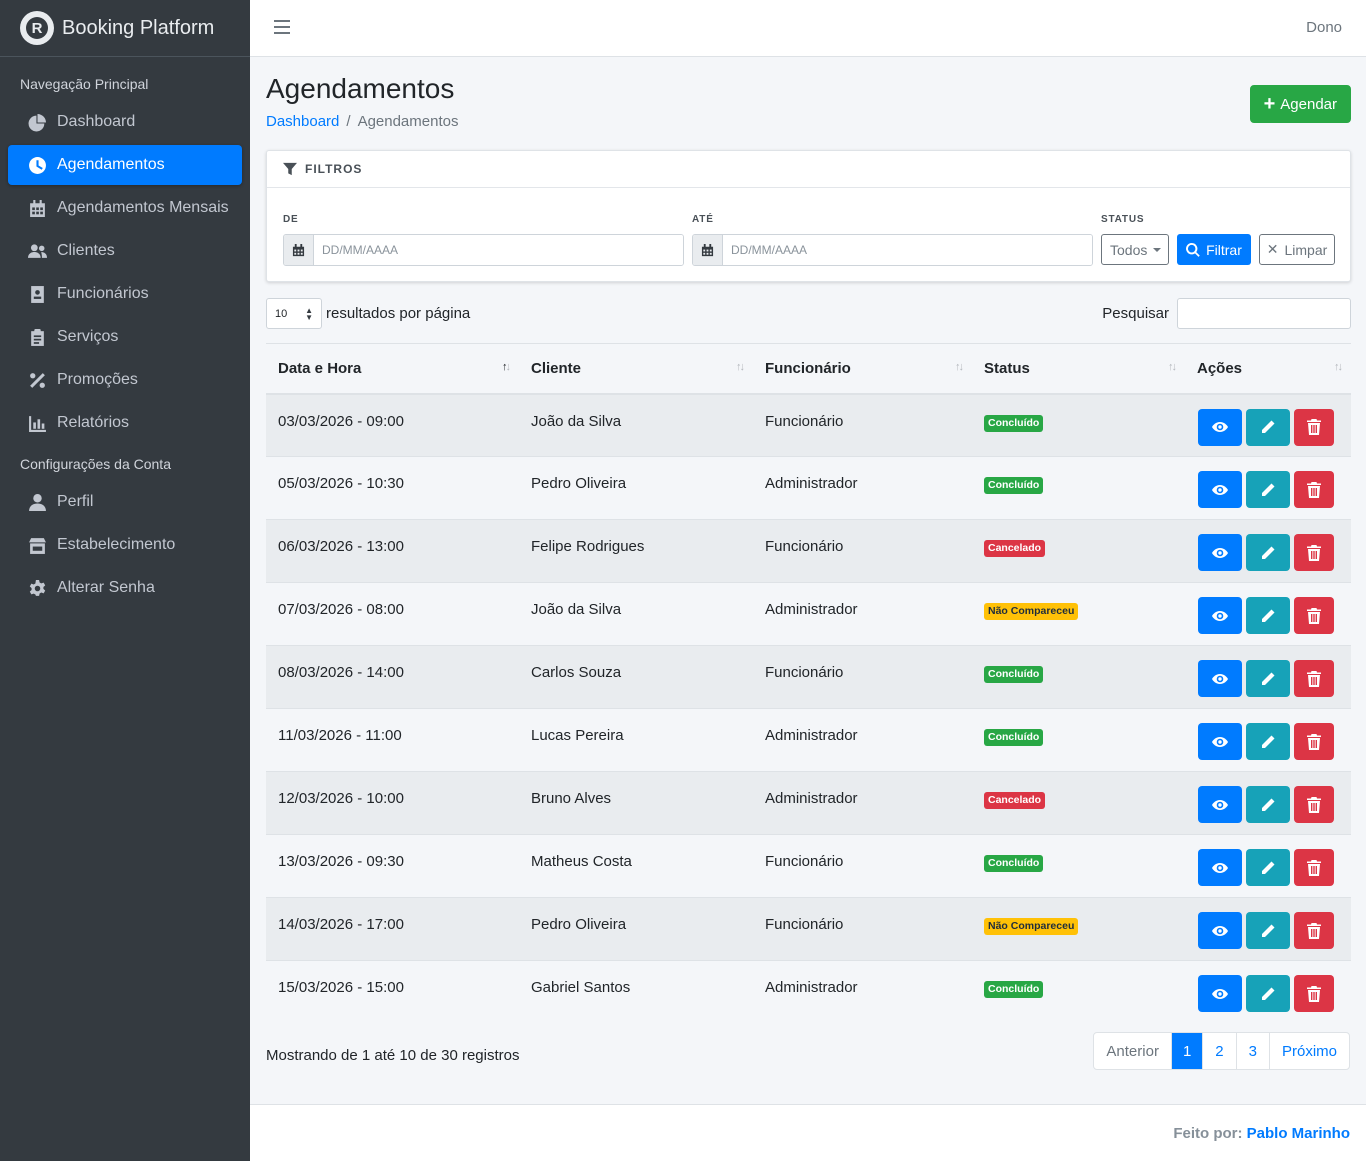 This screenshot has width=1366, height=1161. I want to click on status-select: Todos, so click(1135, 249).